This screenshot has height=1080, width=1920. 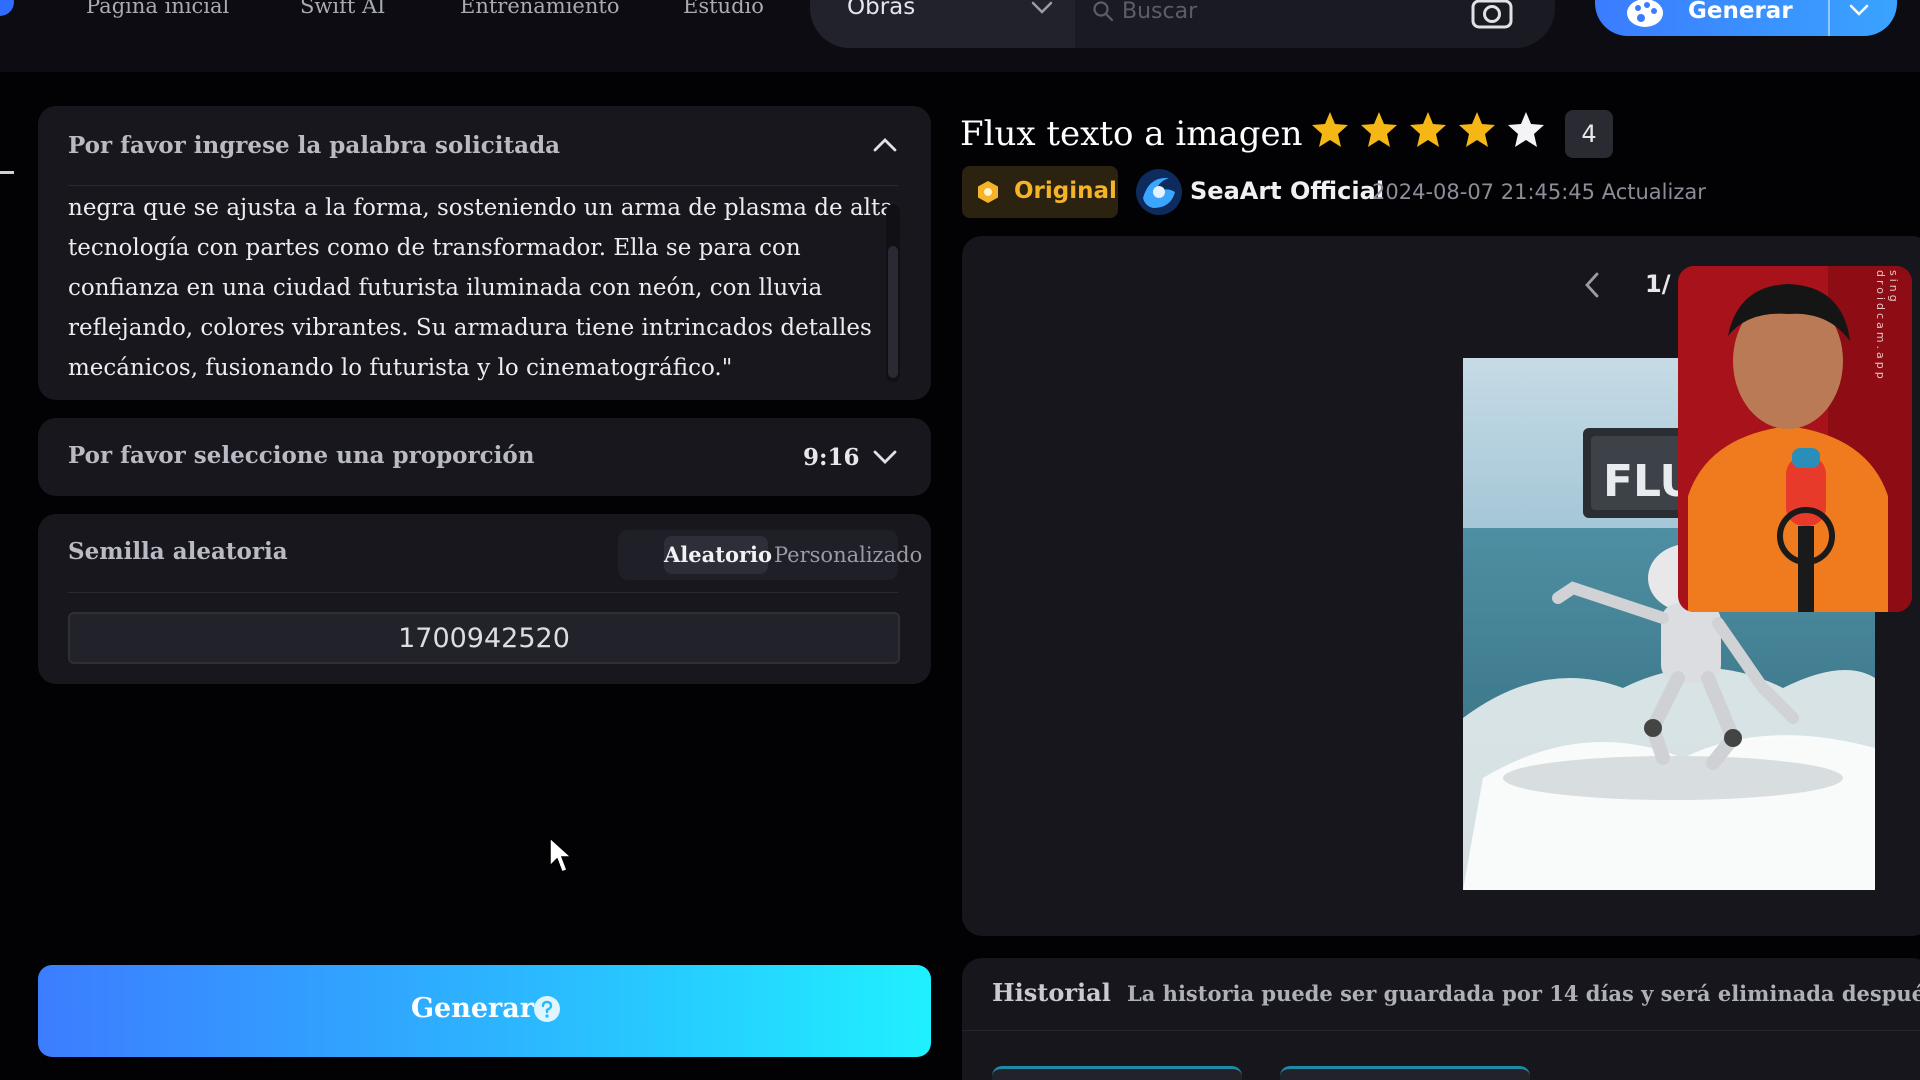 What do you see at coordinates (157, 9) in the screenshot?
I see `nav-item-home: Página inicial` at bounding box center [157, 9].